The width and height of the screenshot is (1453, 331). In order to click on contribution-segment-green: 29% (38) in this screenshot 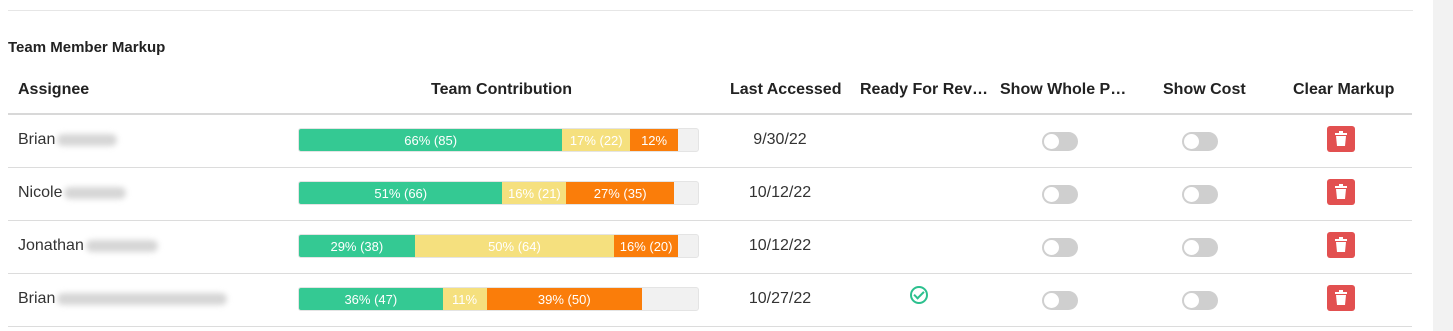, I will do `click(357, 246)`.